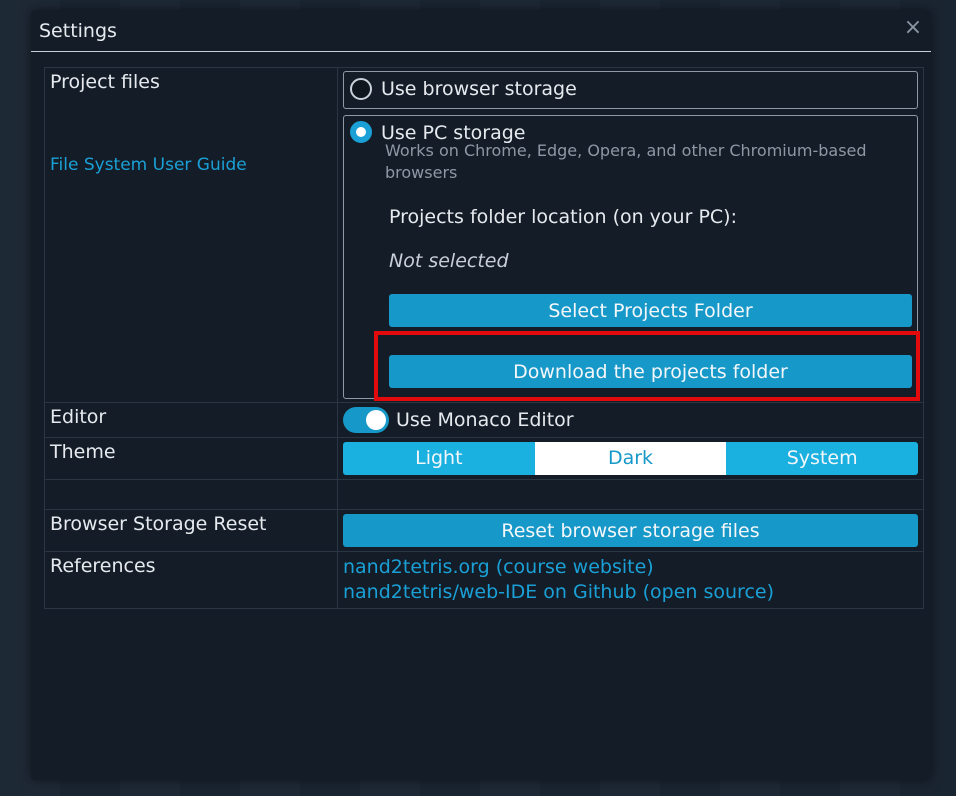 The width and height of the screenshot is (956, 796). Describe the element at coordinates (376, 420) in the screenshot. I see `toggle-knob` at that location.